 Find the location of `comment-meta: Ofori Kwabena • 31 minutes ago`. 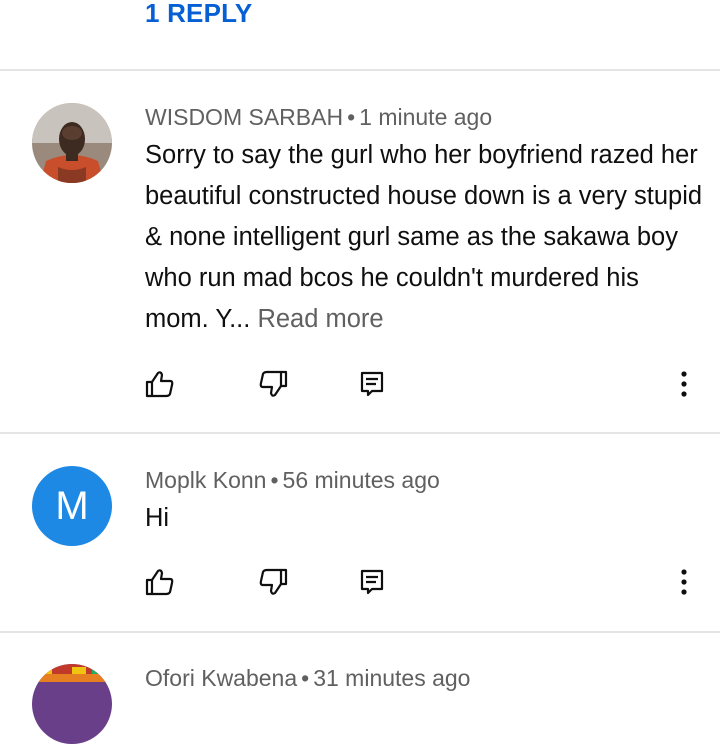

comment-meta: Ofori Kwabena • 31 minutes ago is located at coordinates (307, 678).